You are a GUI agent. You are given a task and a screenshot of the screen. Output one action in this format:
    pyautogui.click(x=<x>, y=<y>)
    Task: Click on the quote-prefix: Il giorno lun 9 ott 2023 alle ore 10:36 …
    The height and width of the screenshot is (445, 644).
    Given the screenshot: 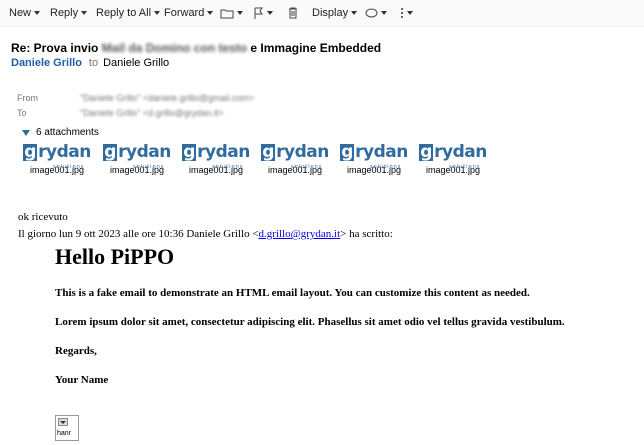 What is the action you would take?
    pyautogui.click(x=138, y=234)
    